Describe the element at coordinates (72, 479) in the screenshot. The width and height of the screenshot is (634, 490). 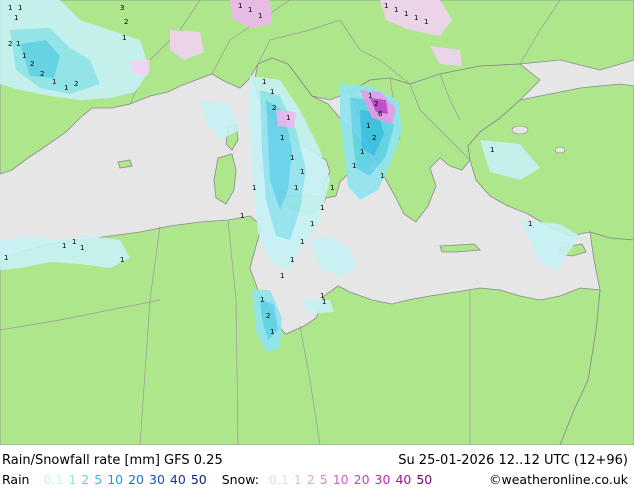
I see `rain-scale-value: 1` at that location.